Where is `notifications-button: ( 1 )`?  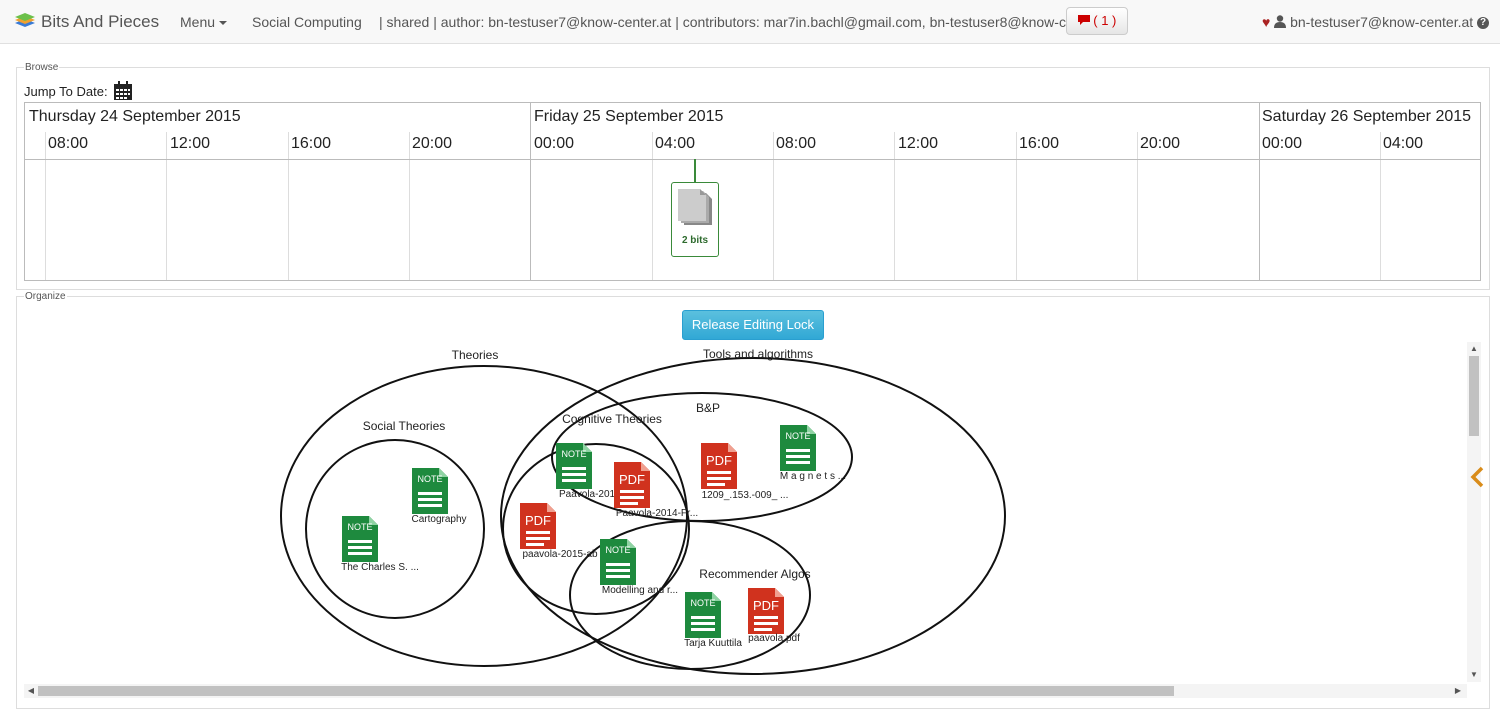
notifications-button: ( 1 ) is located at coordinates (1097, 21).